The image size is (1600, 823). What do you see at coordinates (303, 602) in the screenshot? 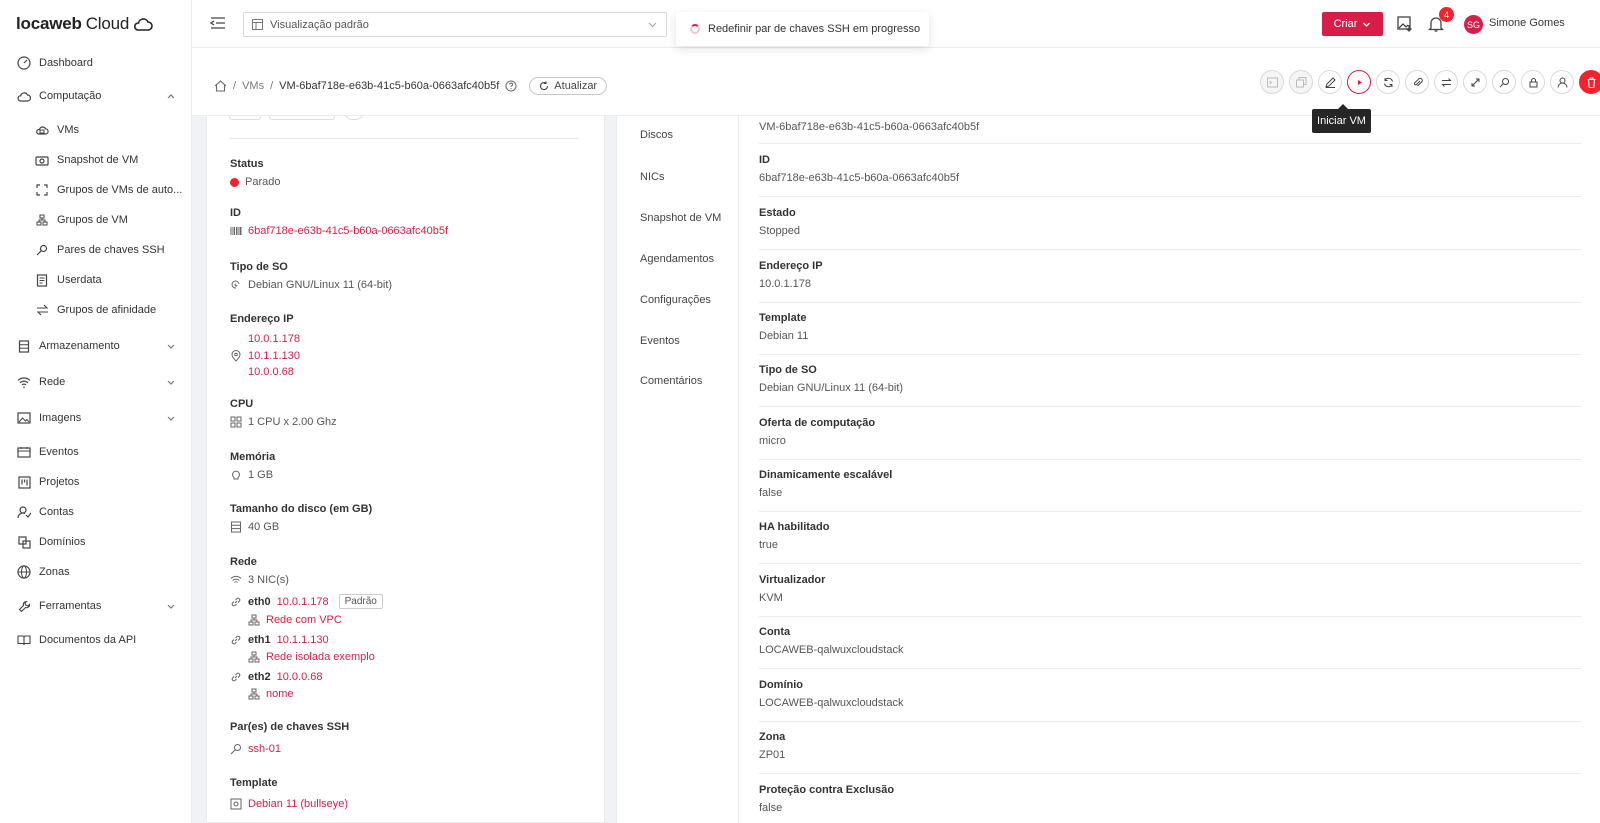
I see `nic-ip-link: 10.0.1.178` at bounding box center [303, 602].